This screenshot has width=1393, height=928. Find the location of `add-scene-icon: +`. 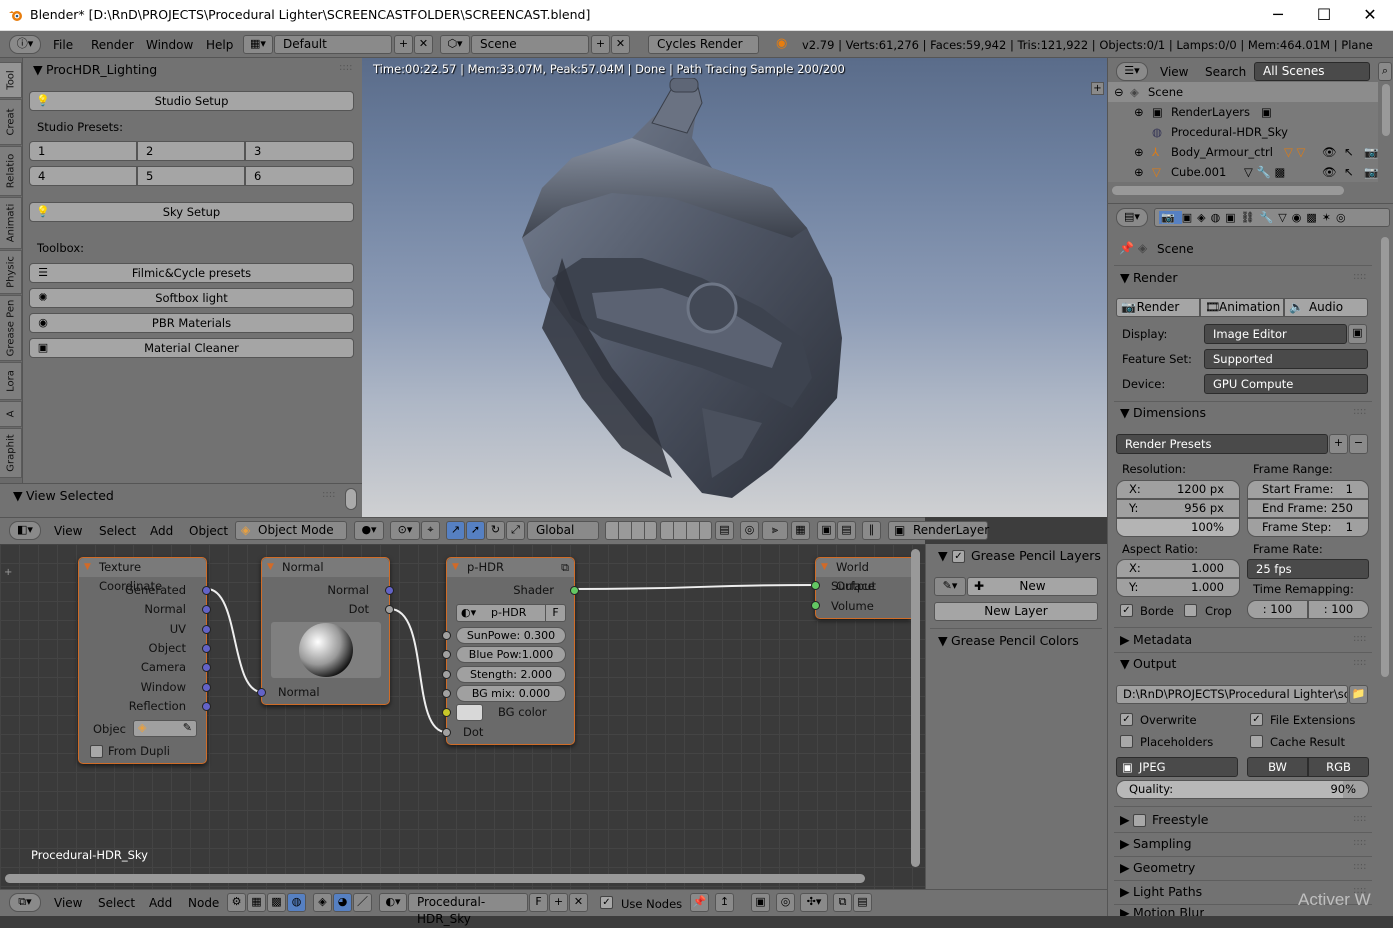

add-scene-icon: + is located at coordinates (600, 44).